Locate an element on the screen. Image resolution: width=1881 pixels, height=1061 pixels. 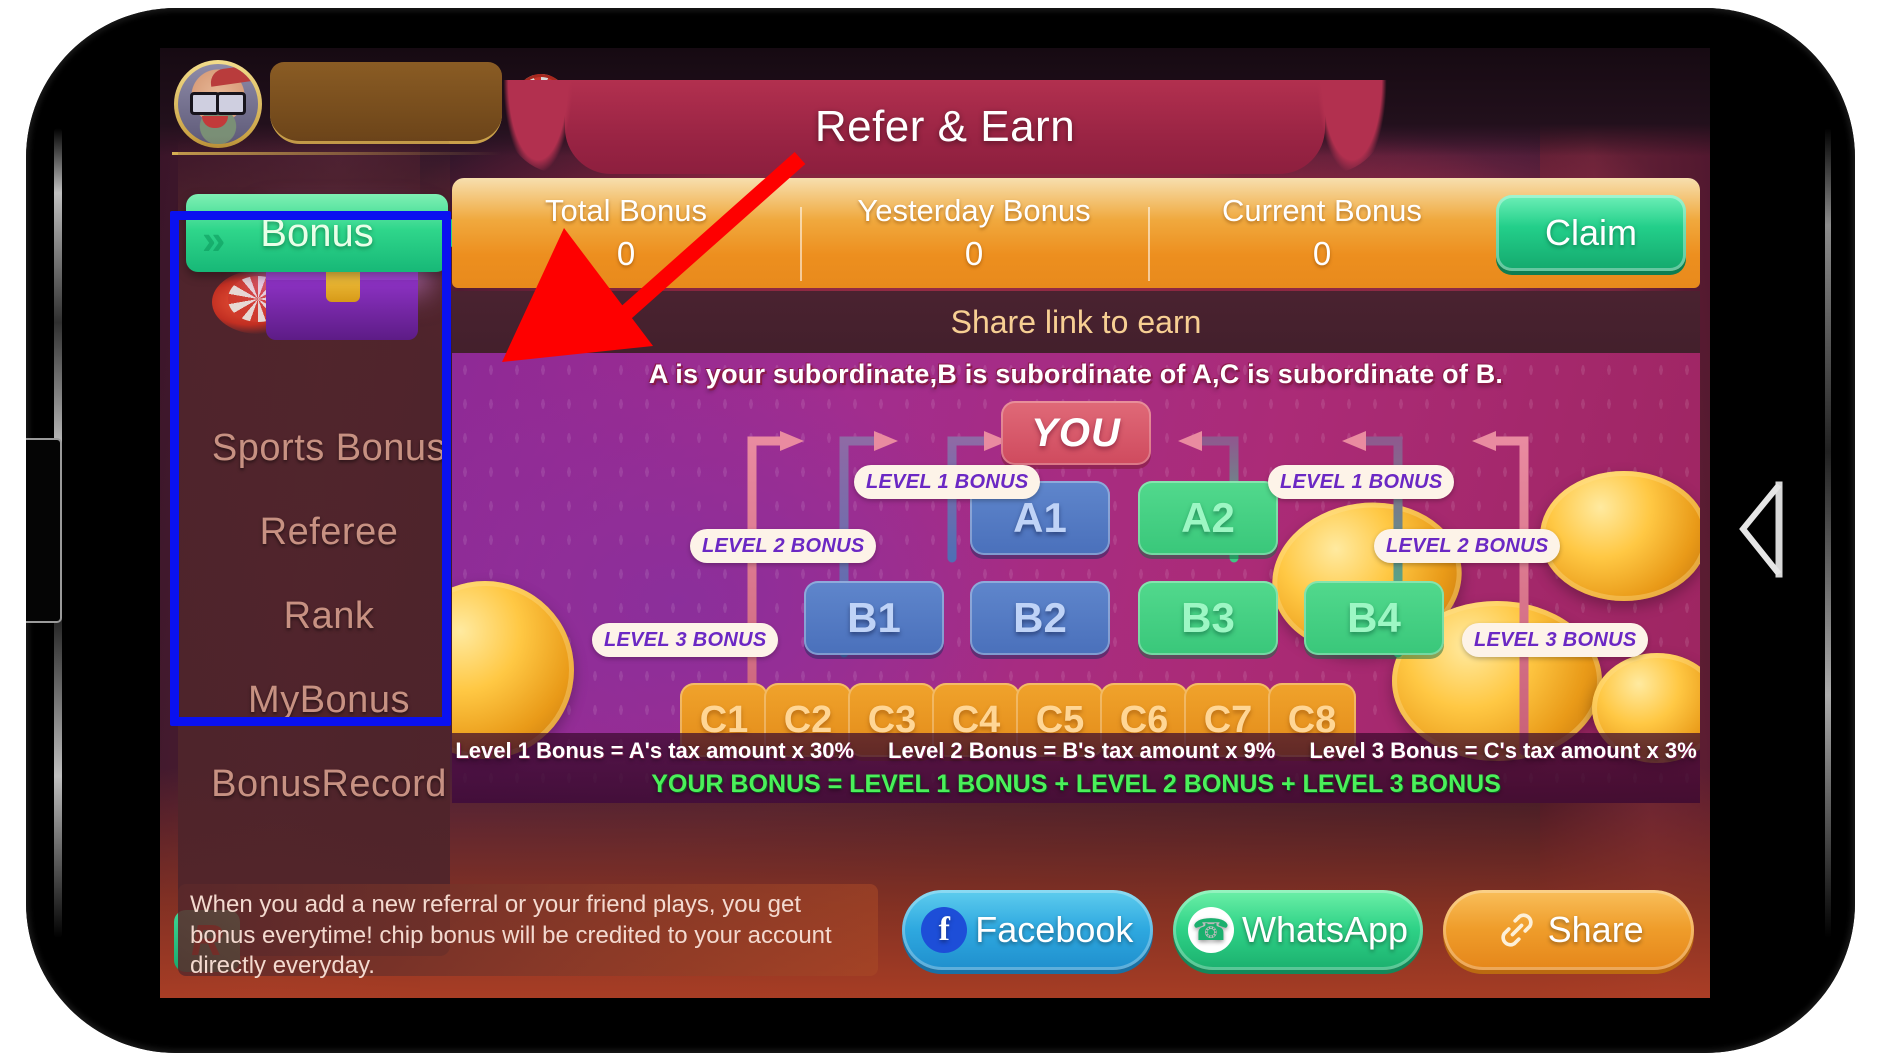
stat-total-bonus-value: 0 is located at coordinates (626, 253).